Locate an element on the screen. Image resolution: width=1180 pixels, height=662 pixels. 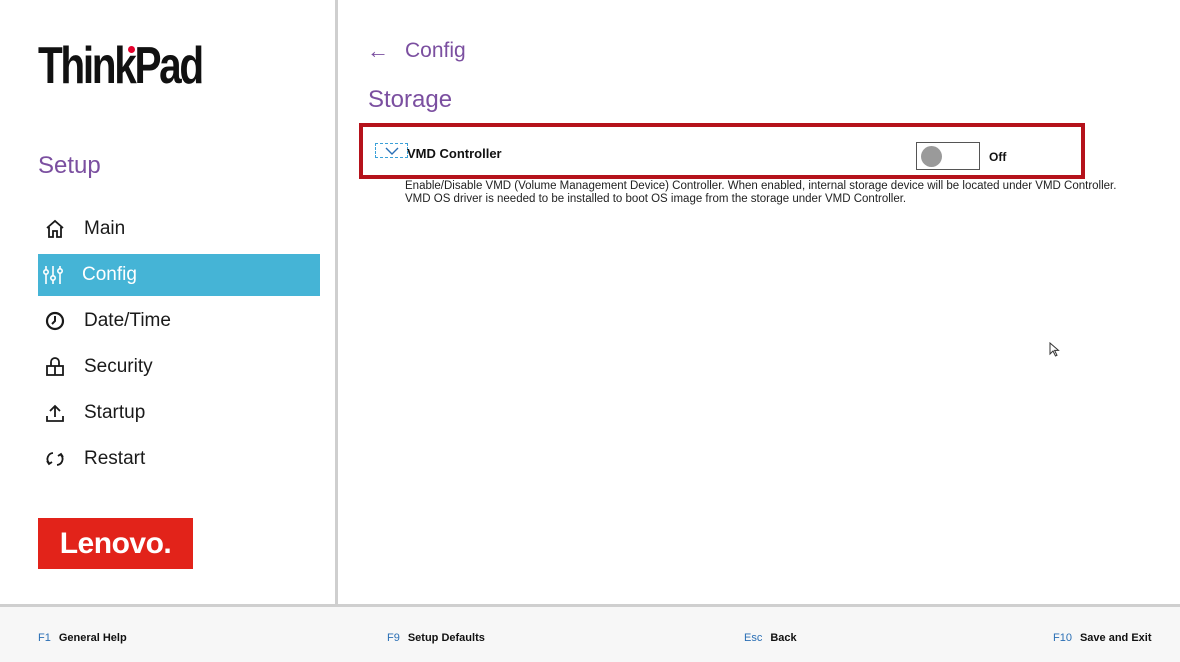
key-name: F10 is located at coordinates (1062, 638).